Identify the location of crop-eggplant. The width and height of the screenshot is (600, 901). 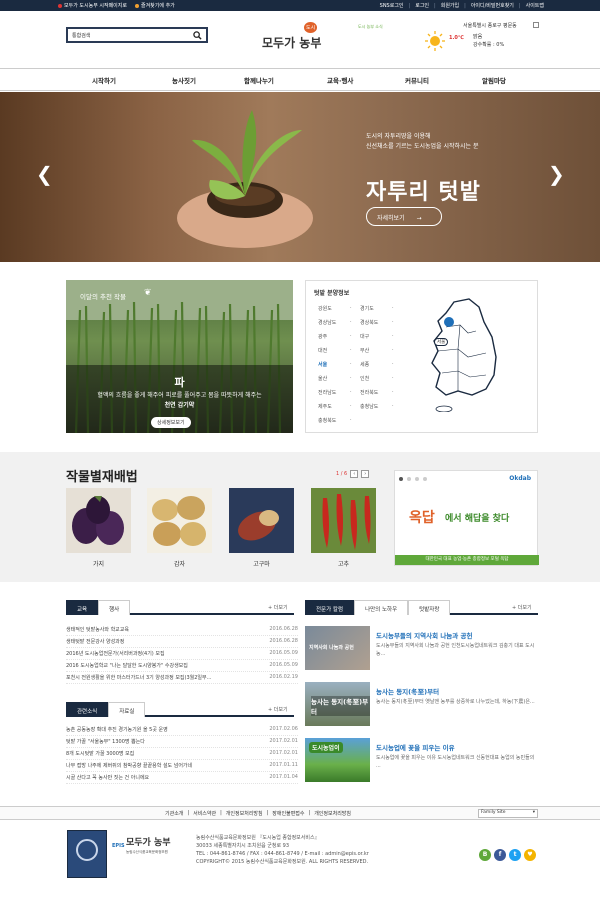
(98, 520).